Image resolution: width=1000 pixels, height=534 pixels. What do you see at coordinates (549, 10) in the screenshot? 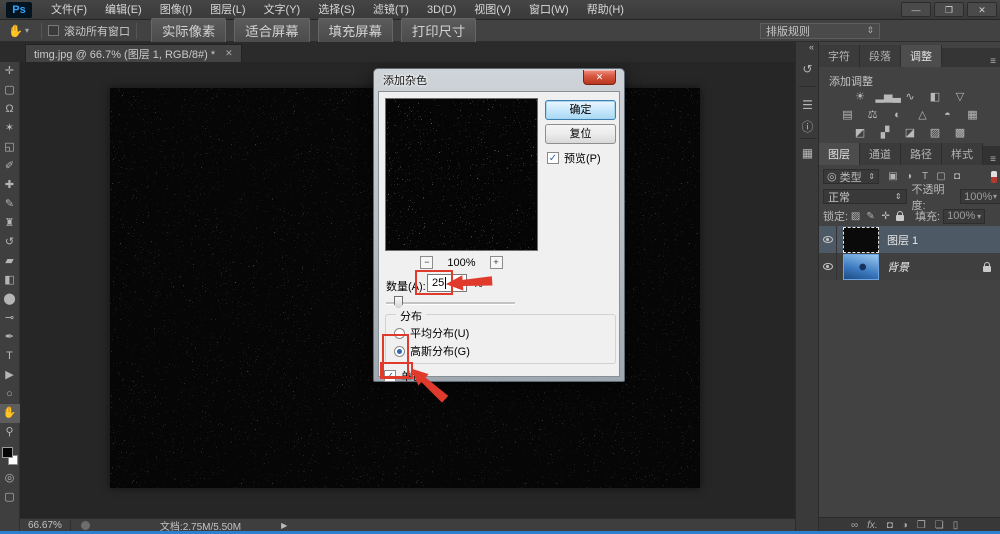
I see `menu-window: 窗口(W)` at bounding box center [549, 10].